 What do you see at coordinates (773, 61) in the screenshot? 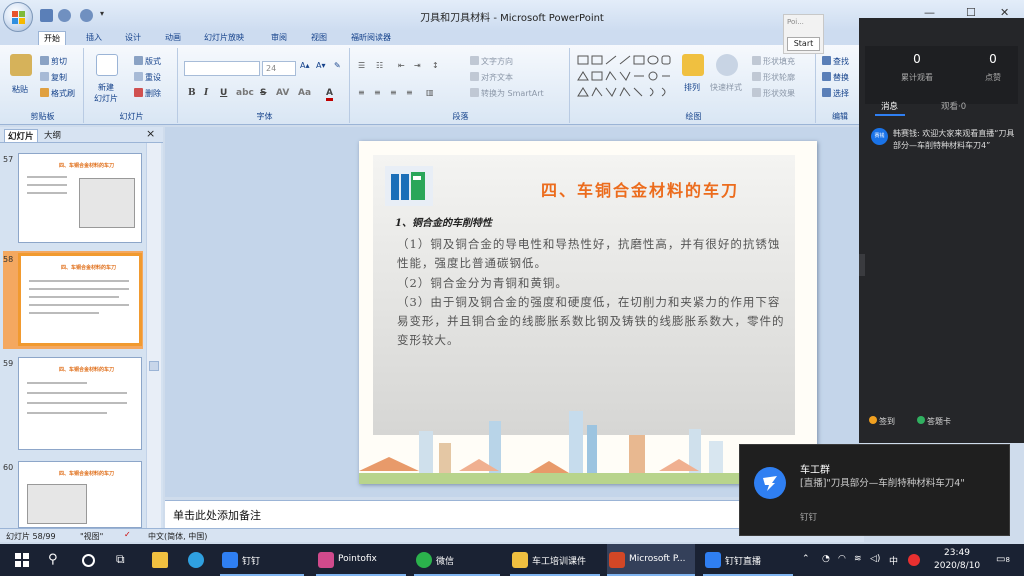
I see `shape-fill-button: 形状填充` at bounding box center [773, 61].